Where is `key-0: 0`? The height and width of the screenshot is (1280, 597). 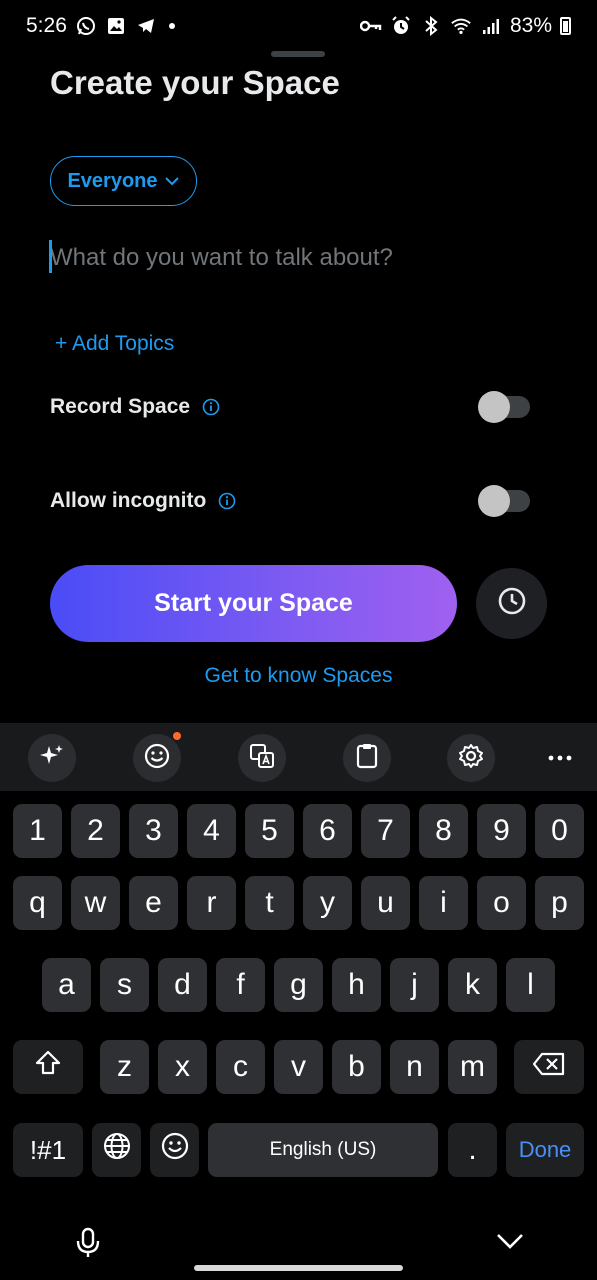
key-0: 0 is located at coordinates (559, 831).